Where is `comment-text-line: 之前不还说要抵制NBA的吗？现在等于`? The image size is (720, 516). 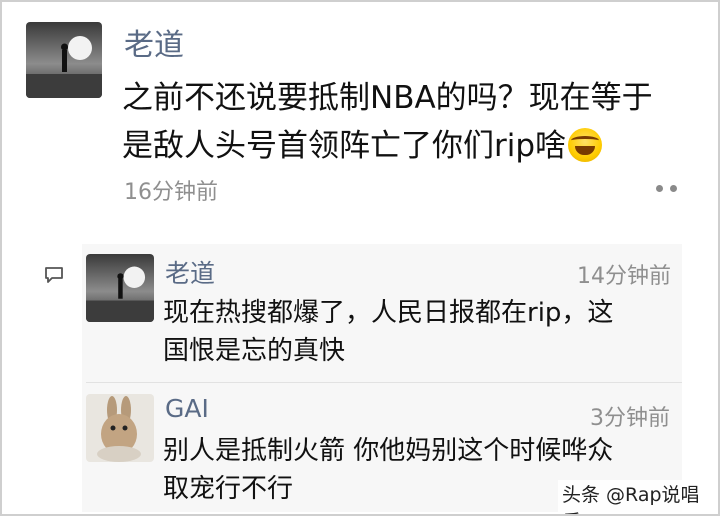
comment-text-line: 之前不还说要抵制NBA的吗？现在等于 is located at coordinates (387, 98).